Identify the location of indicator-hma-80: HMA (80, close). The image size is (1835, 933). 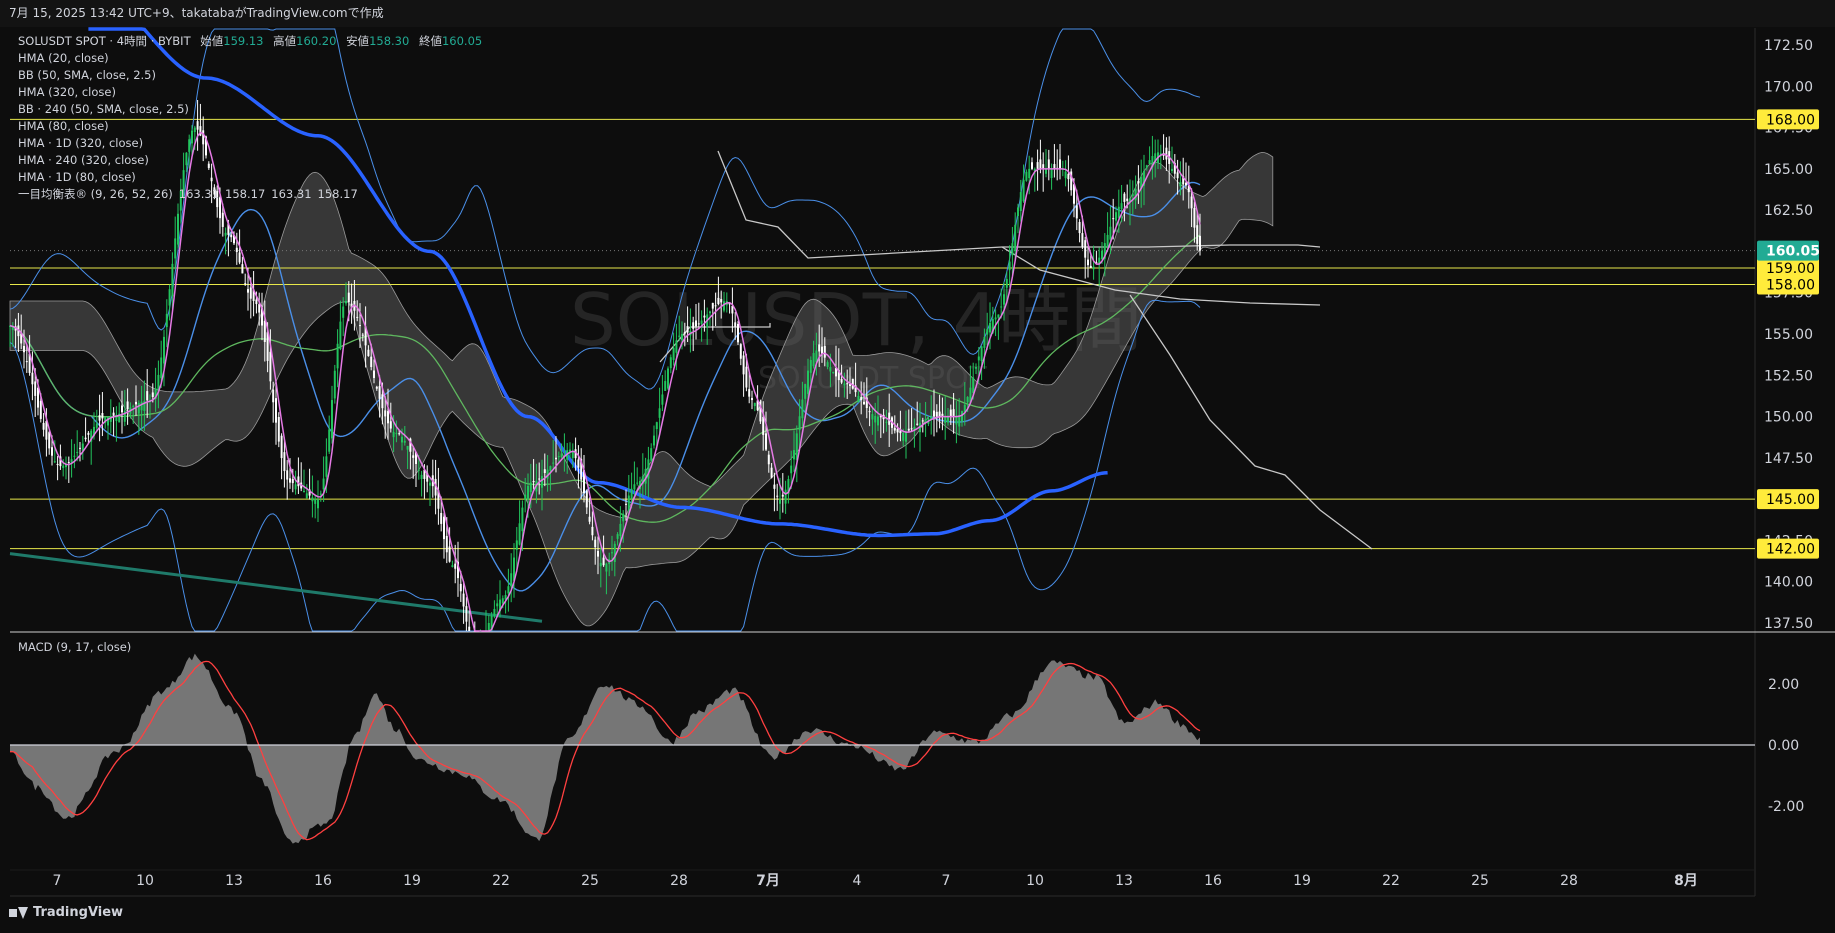
(250, 126).